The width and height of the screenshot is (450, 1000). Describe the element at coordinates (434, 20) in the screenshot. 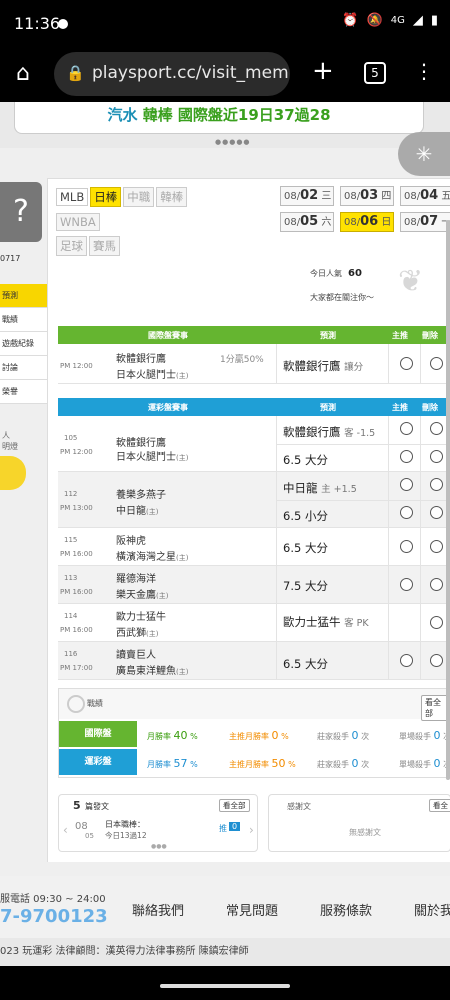

I see `battery-icon: ▮` at that location.